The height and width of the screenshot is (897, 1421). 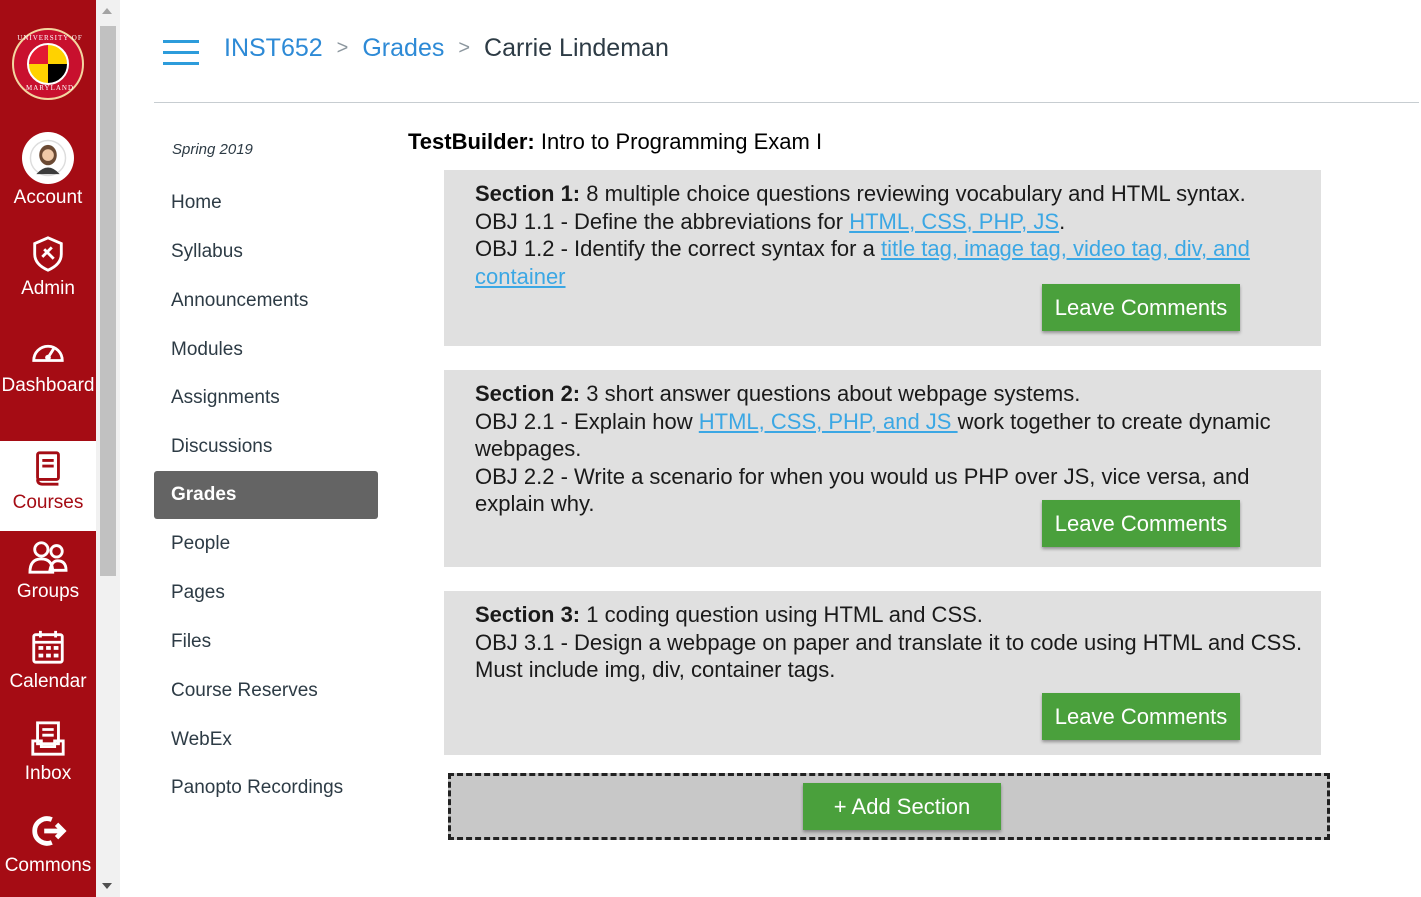 What do you see at coordinates (528, 614) in the screenshot?
I see `section-heading: Section 3:` at bounding box center [528, 614].